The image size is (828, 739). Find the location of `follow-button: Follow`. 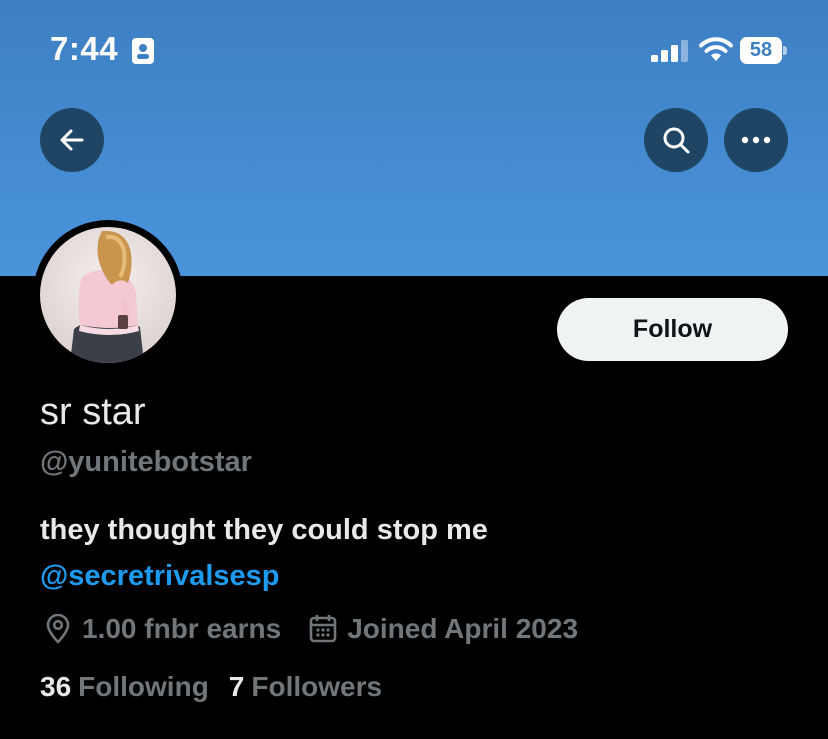

follow-button: Follow is located at coordinates (672, 329).